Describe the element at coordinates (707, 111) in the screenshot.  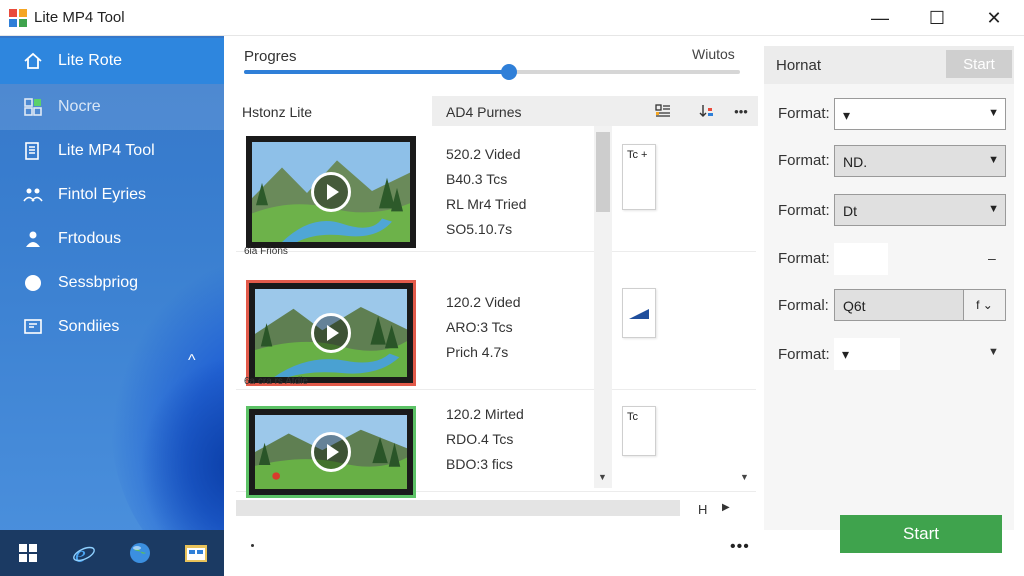
I see `sort-icon` at that location.